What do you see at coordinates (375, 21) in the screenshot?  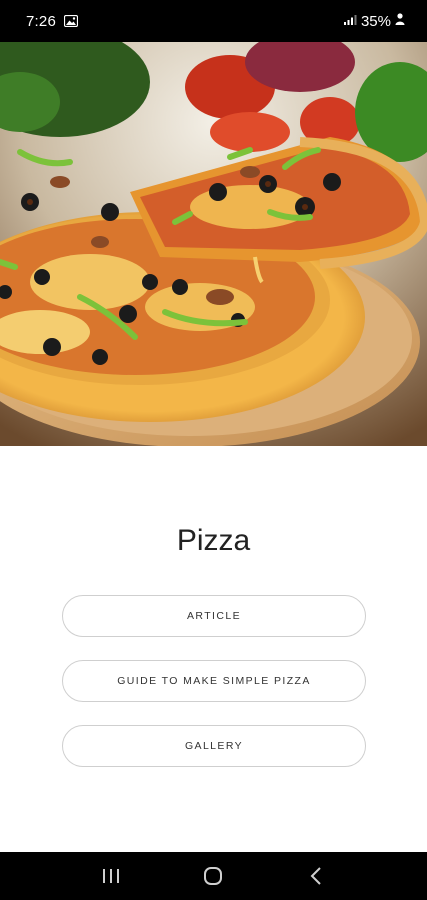 I see `battery-text: 35%` at bounding box center [375, 21].